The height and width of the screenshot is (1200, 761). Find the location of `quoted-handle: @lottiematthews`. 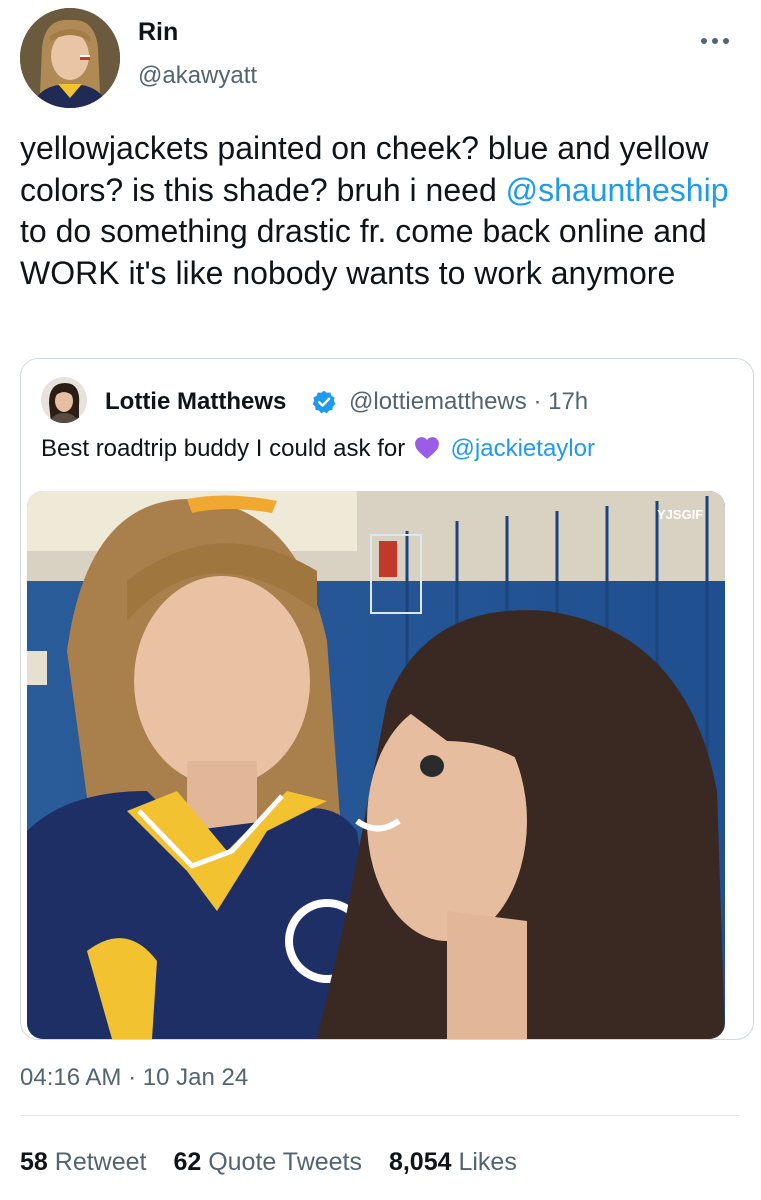

quoted-handle: @lottiematthews is located at coordinates (438, 401).